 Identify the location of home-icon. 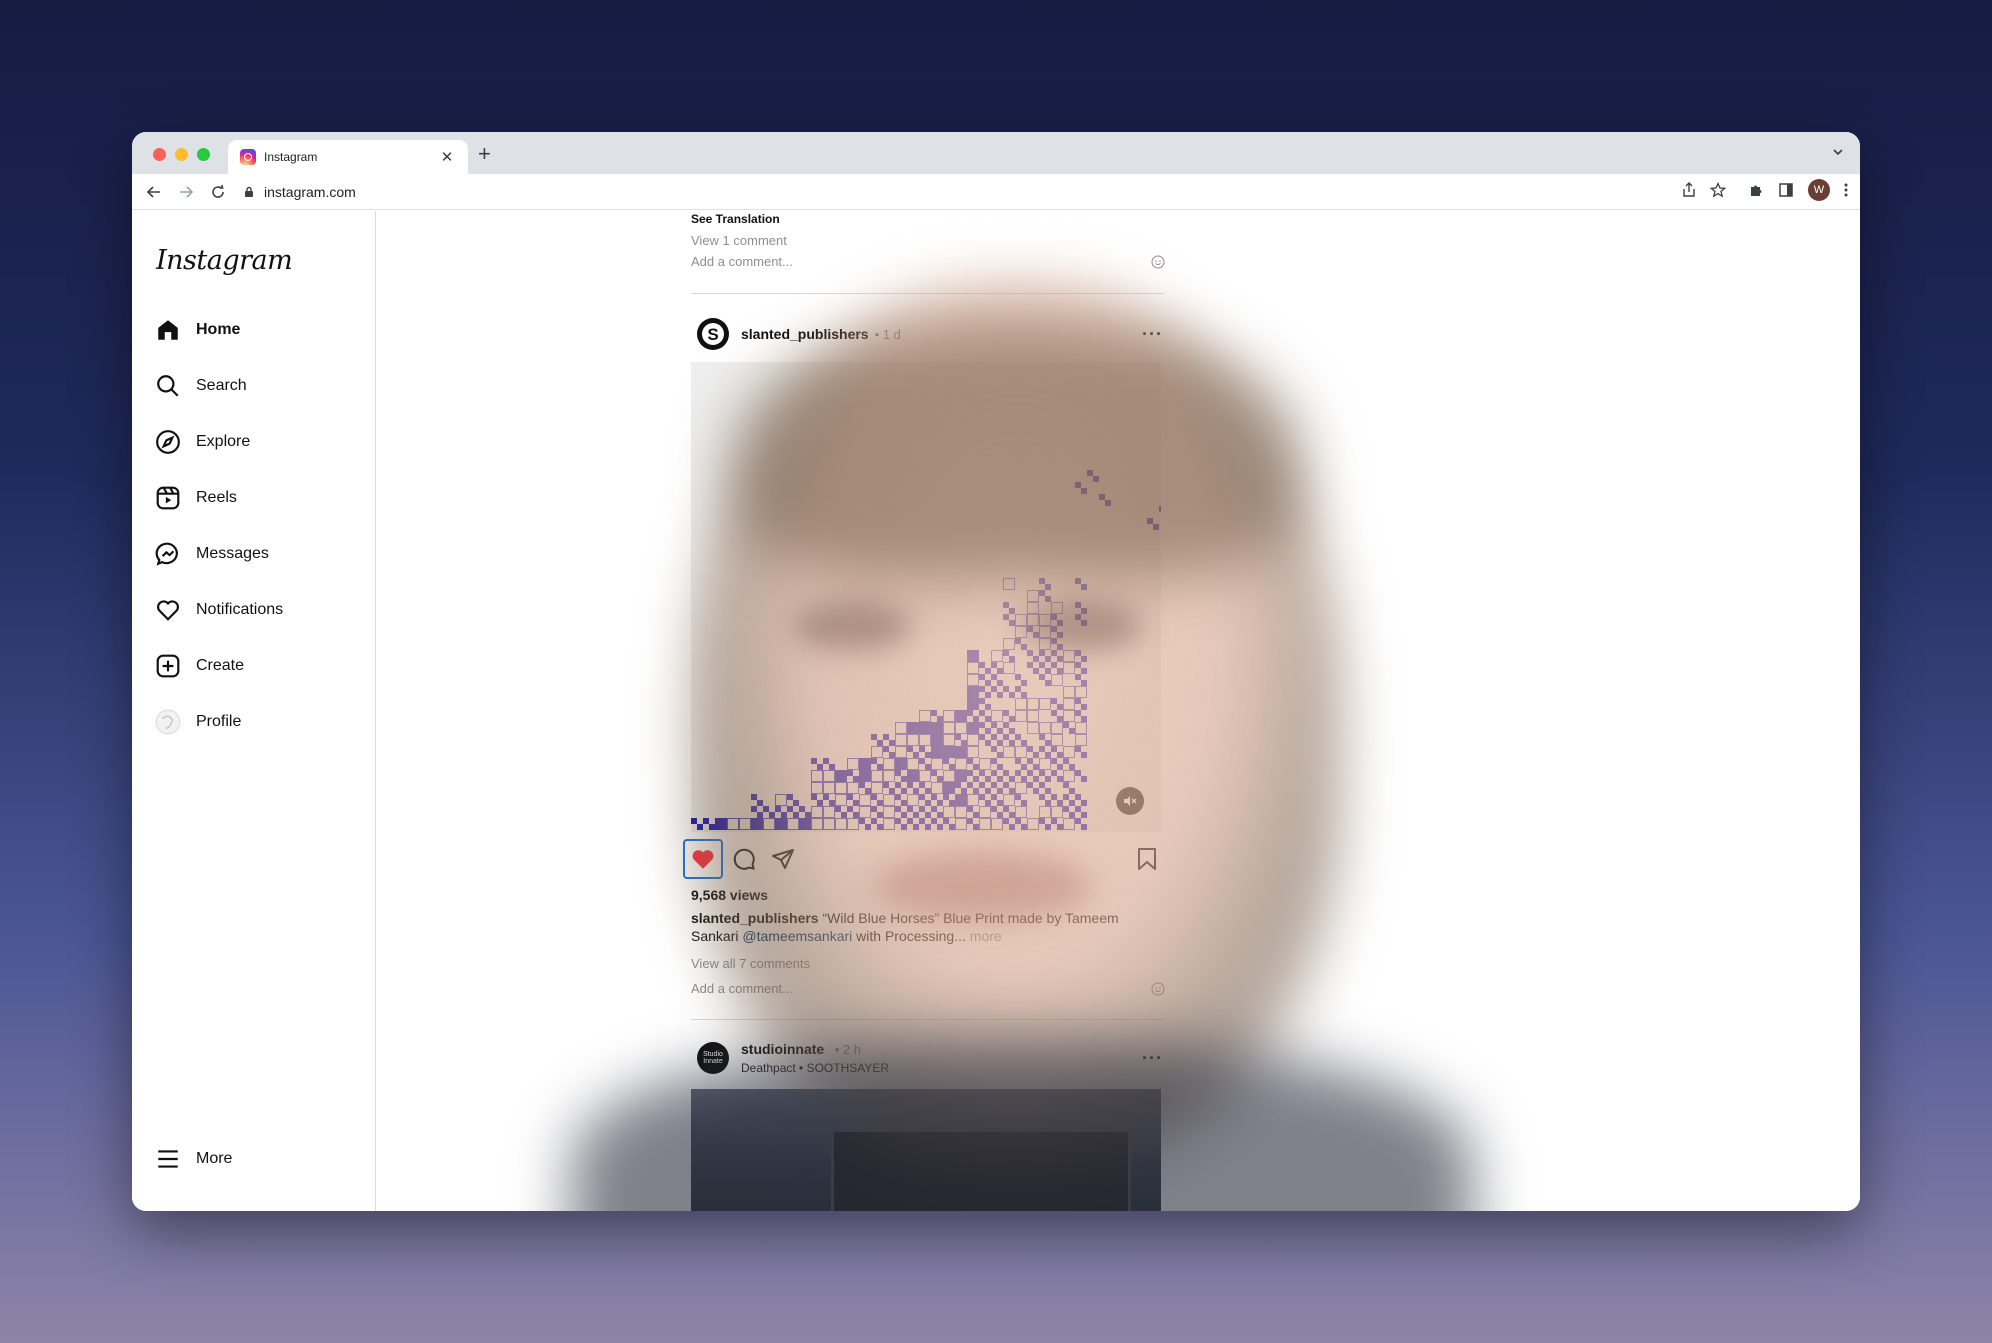
(168, 330).